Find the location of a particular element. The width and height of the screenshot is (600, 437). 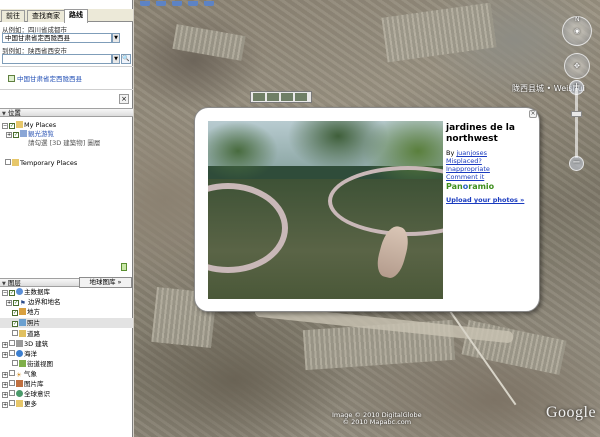

search-results: 中国甘肃省定西陇西县 is located at coordinates (66, 78).